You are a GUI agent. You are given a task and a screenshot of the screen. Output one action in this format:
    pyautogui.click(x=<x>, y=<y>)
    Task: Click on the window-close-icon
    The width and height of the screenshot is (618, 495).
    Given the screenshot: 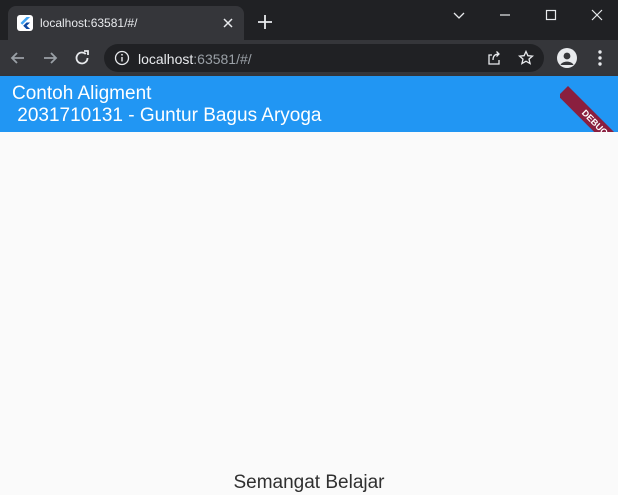 What is the action you would take?
    pyautogui.click(x=596, y=15)
    